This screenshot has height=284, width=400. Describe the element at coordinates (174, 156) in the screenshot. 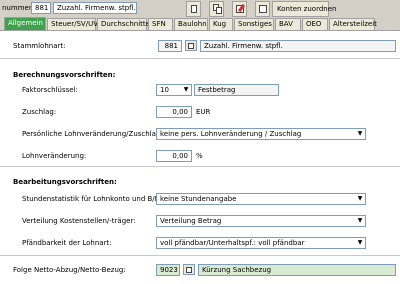

I see `lohnveraenderung-field: 0,00` at that location.